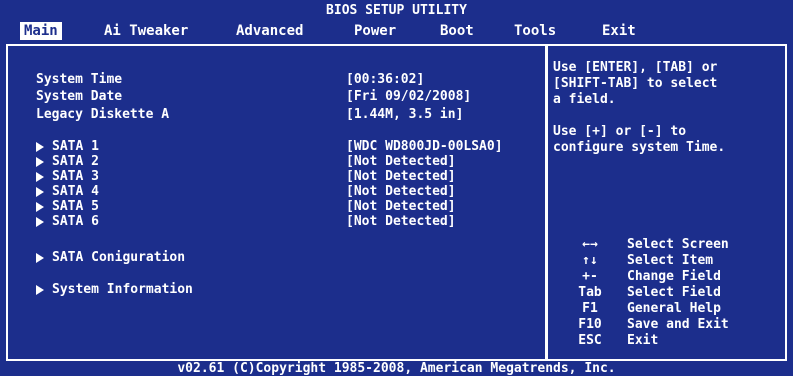 Image resolution: width=793 pixels, height=376 pixels. Describe the element at coordinates (635, 67) in the screenshot. I see `help-line: Use [ENTER], [TAB] or` at that location.